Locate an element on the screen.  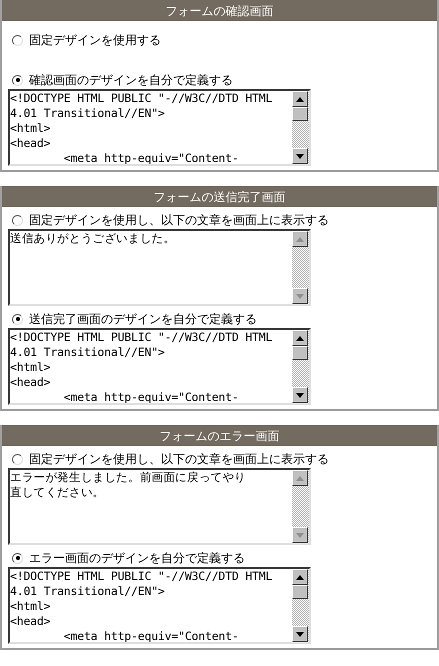
text-area: 送信ありがとうございました。 is located at coordinates (159, 267).